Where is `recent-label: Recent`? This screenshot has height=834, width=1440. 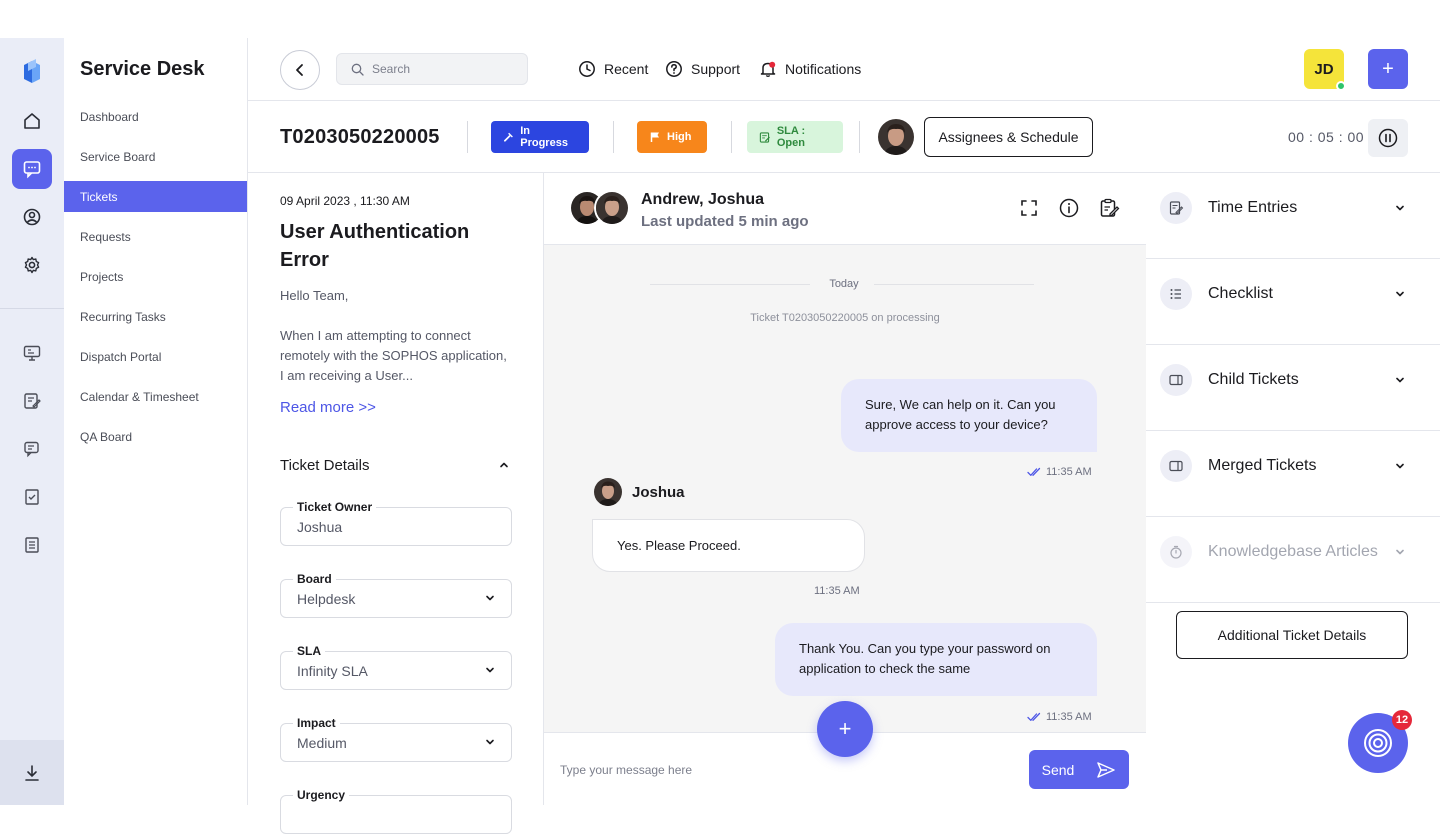 recent-label: Recent is located at coordinates (626, 69).